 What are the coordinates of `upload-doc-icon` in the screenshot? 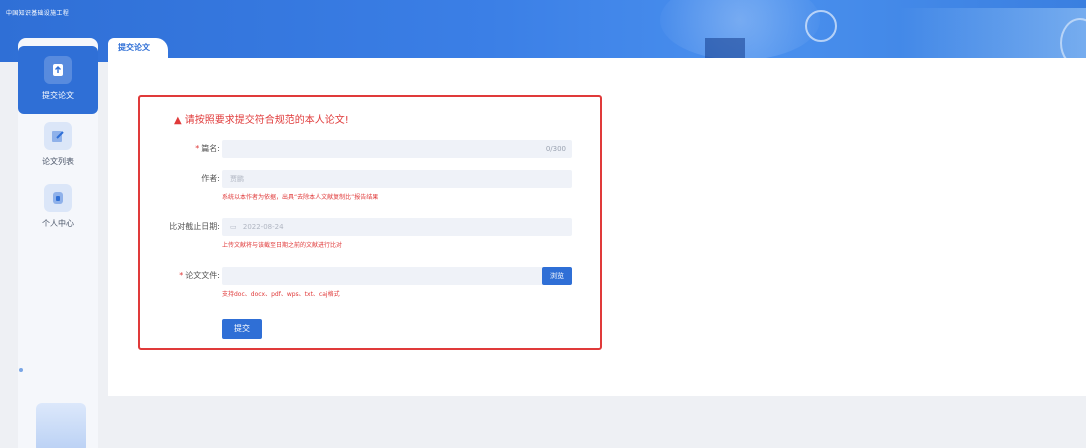 It's located at (58, 70).